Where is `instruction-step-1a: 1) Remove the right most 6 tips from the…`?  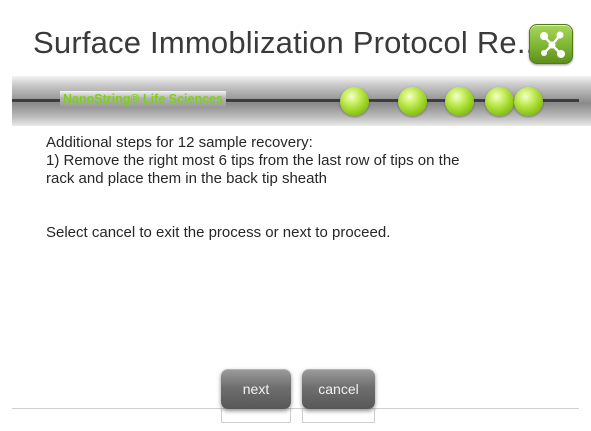 instruction-step-1a: 1) Remove the right most 6 tips from the… is located at coordinates (253, 160).